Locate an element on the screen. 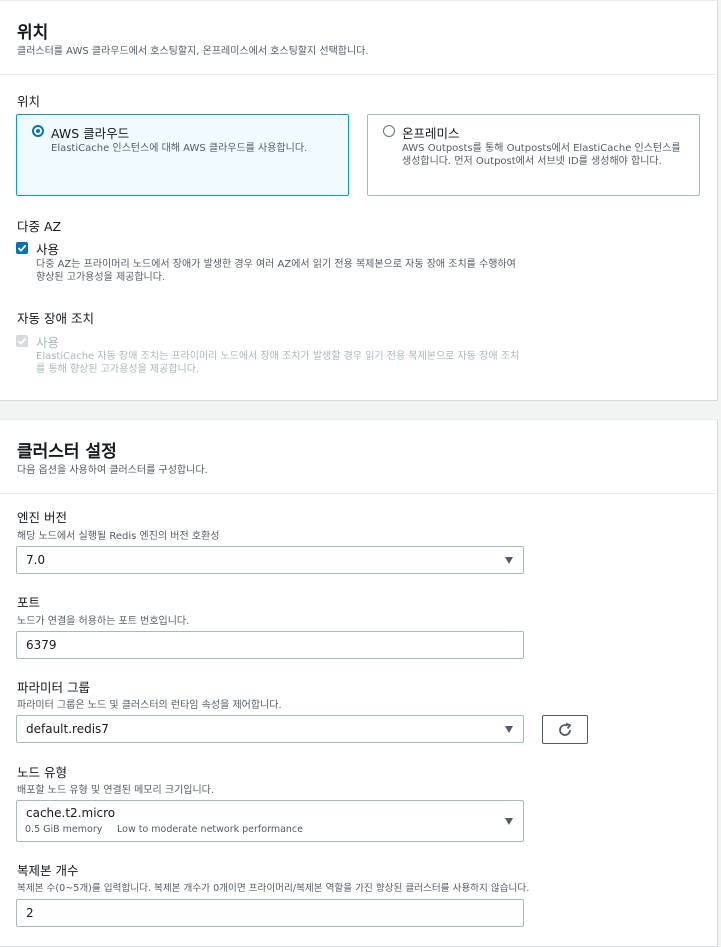 The image size is (721, 947). location-title: 위치 is located at coordinates (33, 33).